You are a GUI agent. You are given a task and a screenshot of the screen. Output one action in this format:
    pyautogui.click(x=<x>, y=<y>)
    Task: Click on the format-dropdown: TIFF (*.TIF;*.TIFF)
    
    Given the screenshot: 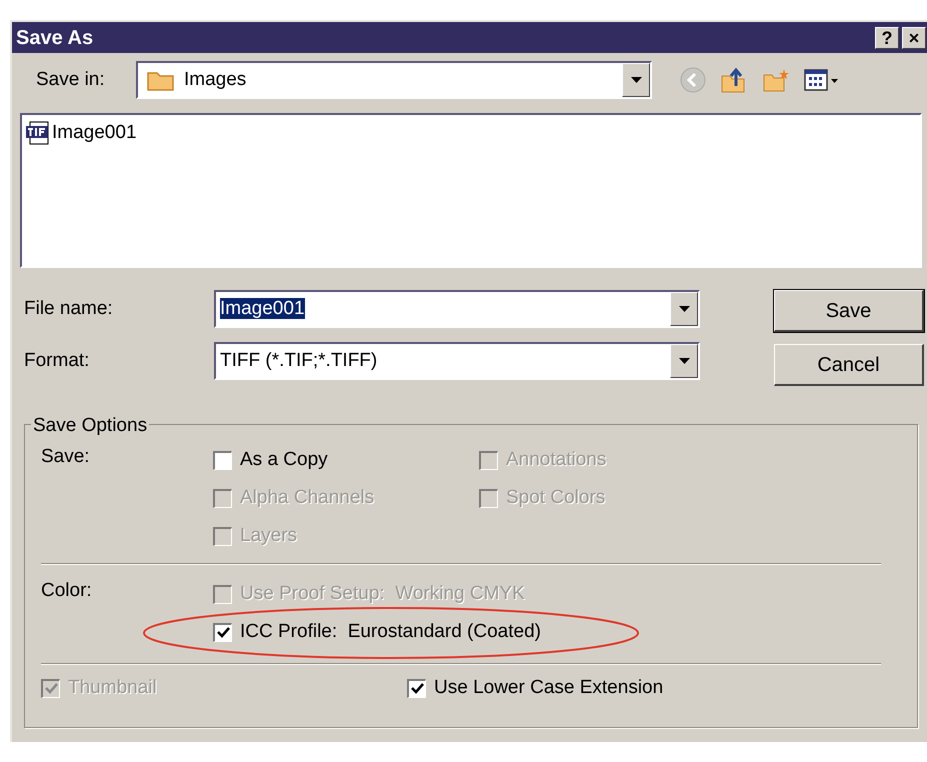 What is the action you would take?
    pyautogui.click(x=457, y=361)
    